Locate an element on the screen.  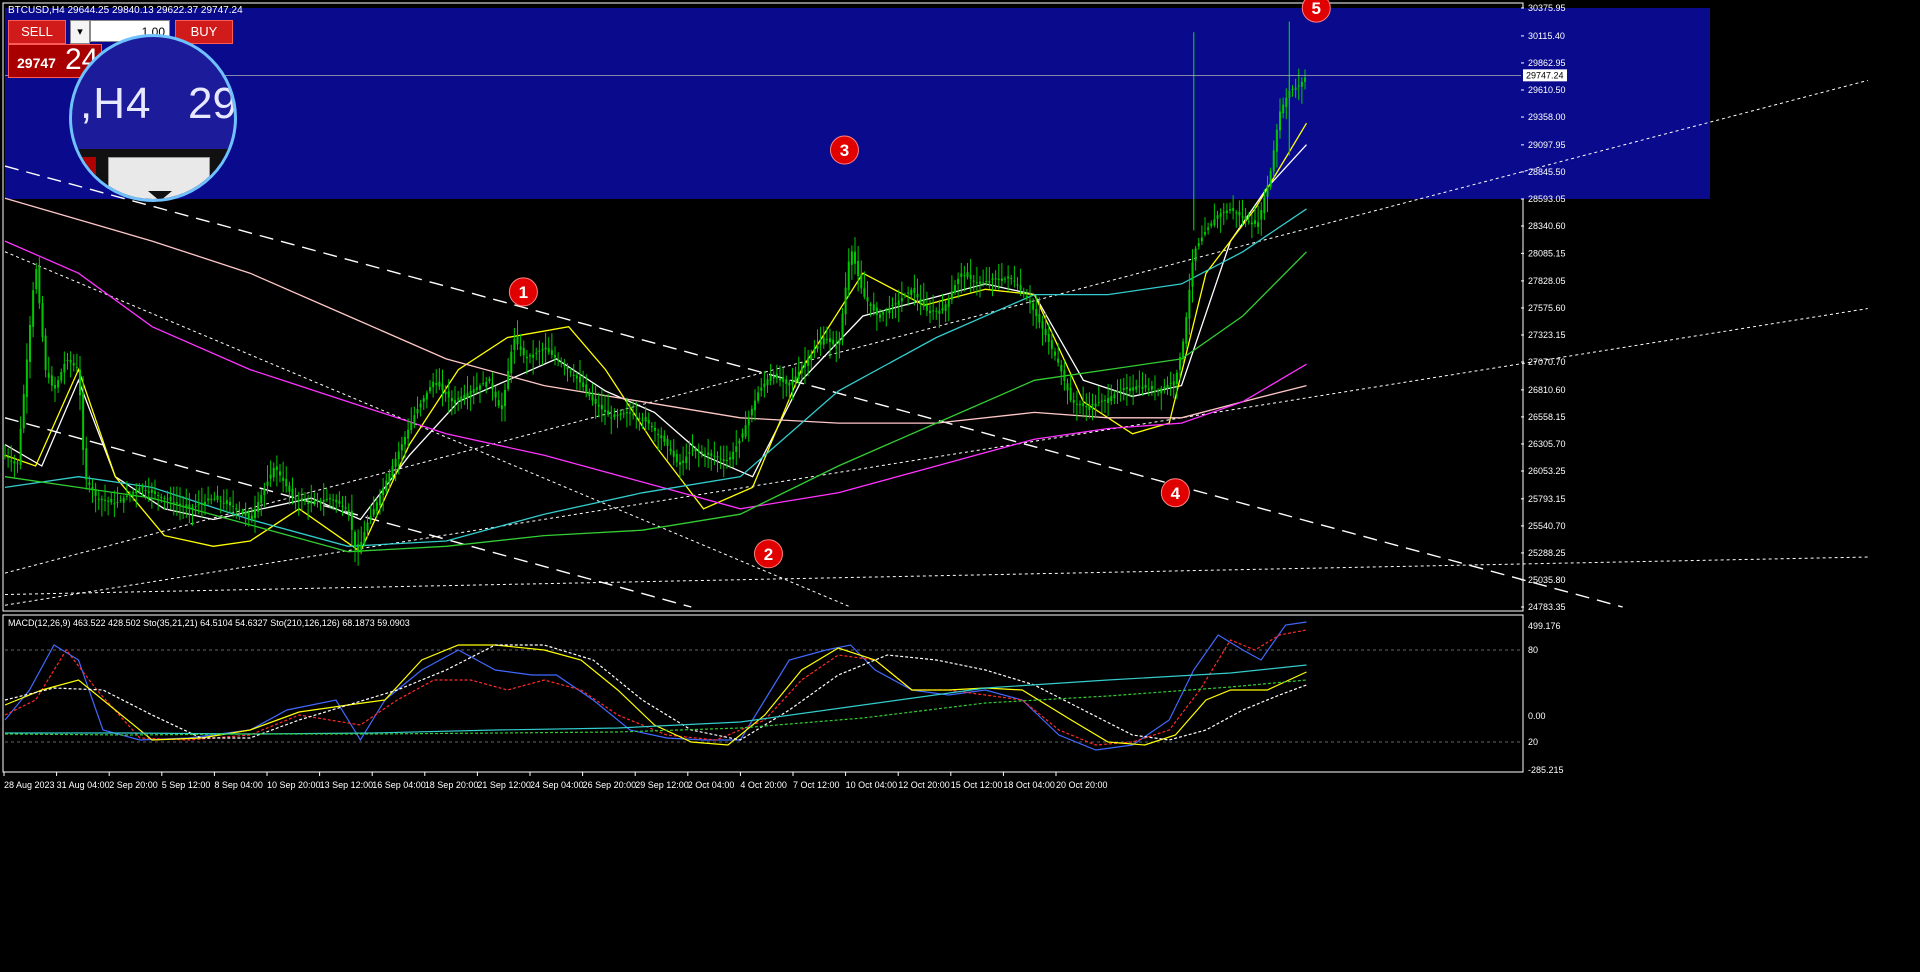
date-axis-label: 12 Oct 20:00 is located at coordinates (924, 785).